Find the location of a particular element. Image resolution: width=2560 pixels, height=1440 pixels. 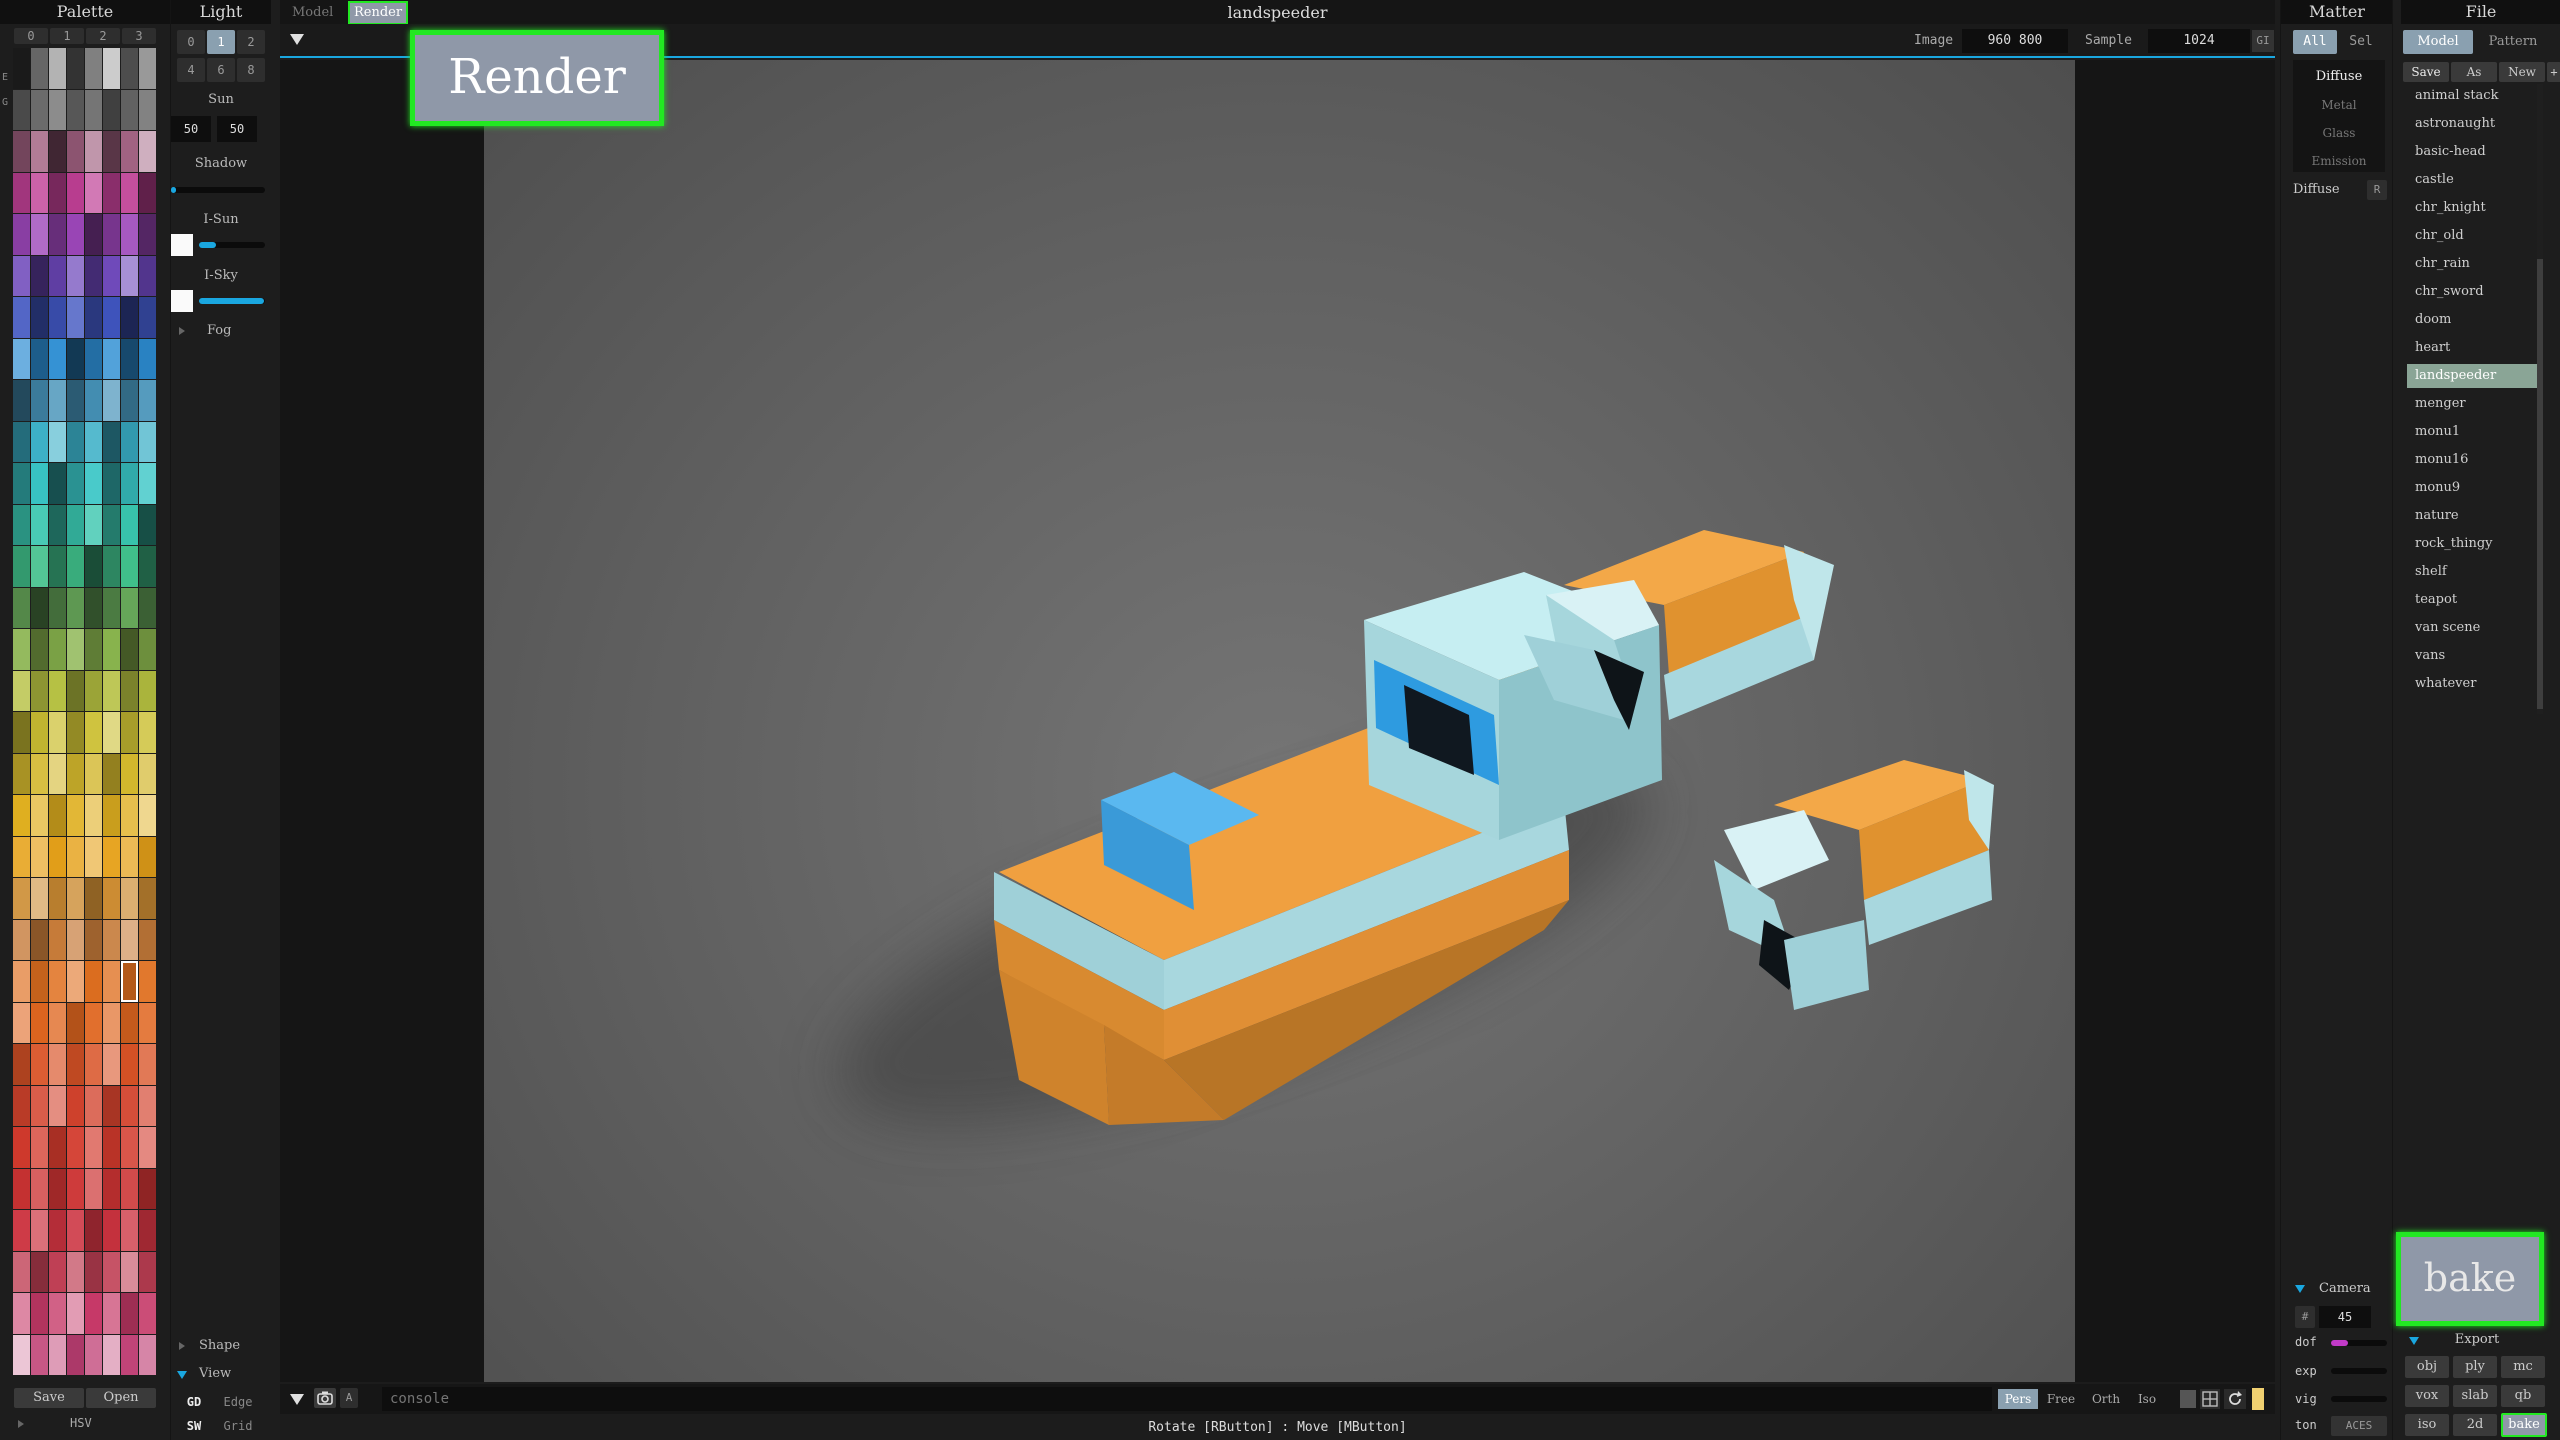

image-size-field: 960 800 is located at coordinates (2015, 41).